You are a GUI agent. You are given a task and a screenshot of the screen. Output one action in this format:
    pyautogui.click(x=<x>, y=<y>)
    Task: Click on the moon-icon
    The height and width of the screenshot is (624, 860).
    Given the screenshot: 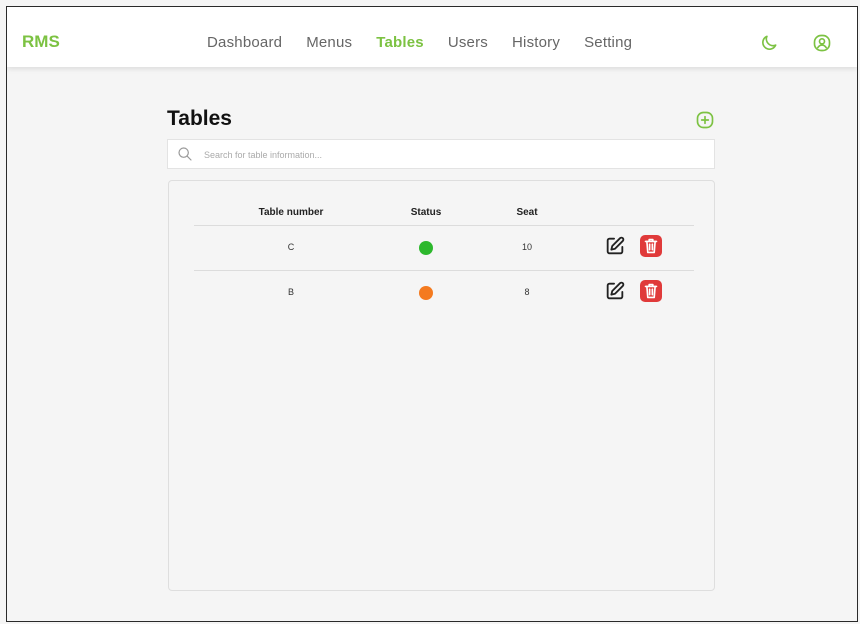 What is the action you would take?
    pyautogui.click(x=769, y=43)
    